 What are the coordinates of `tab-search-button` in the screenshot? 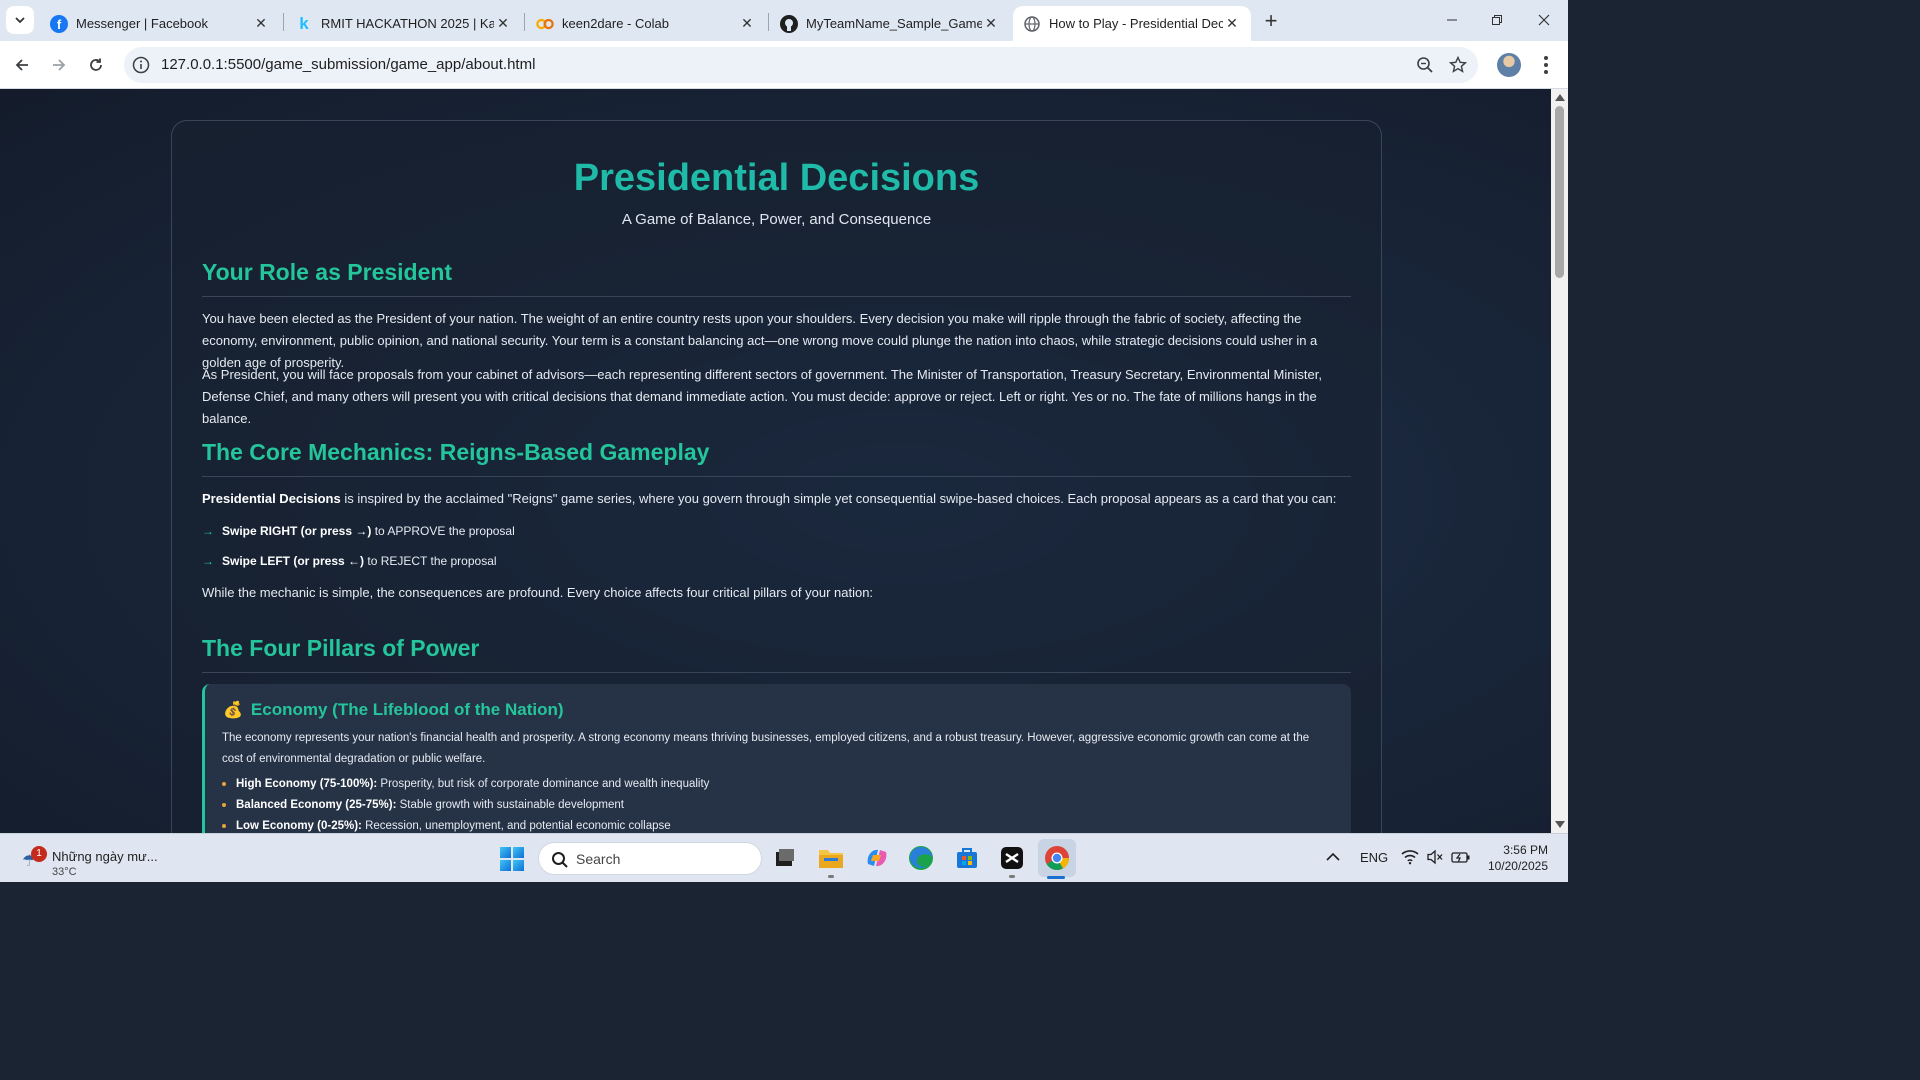 It's located at (20, 20).